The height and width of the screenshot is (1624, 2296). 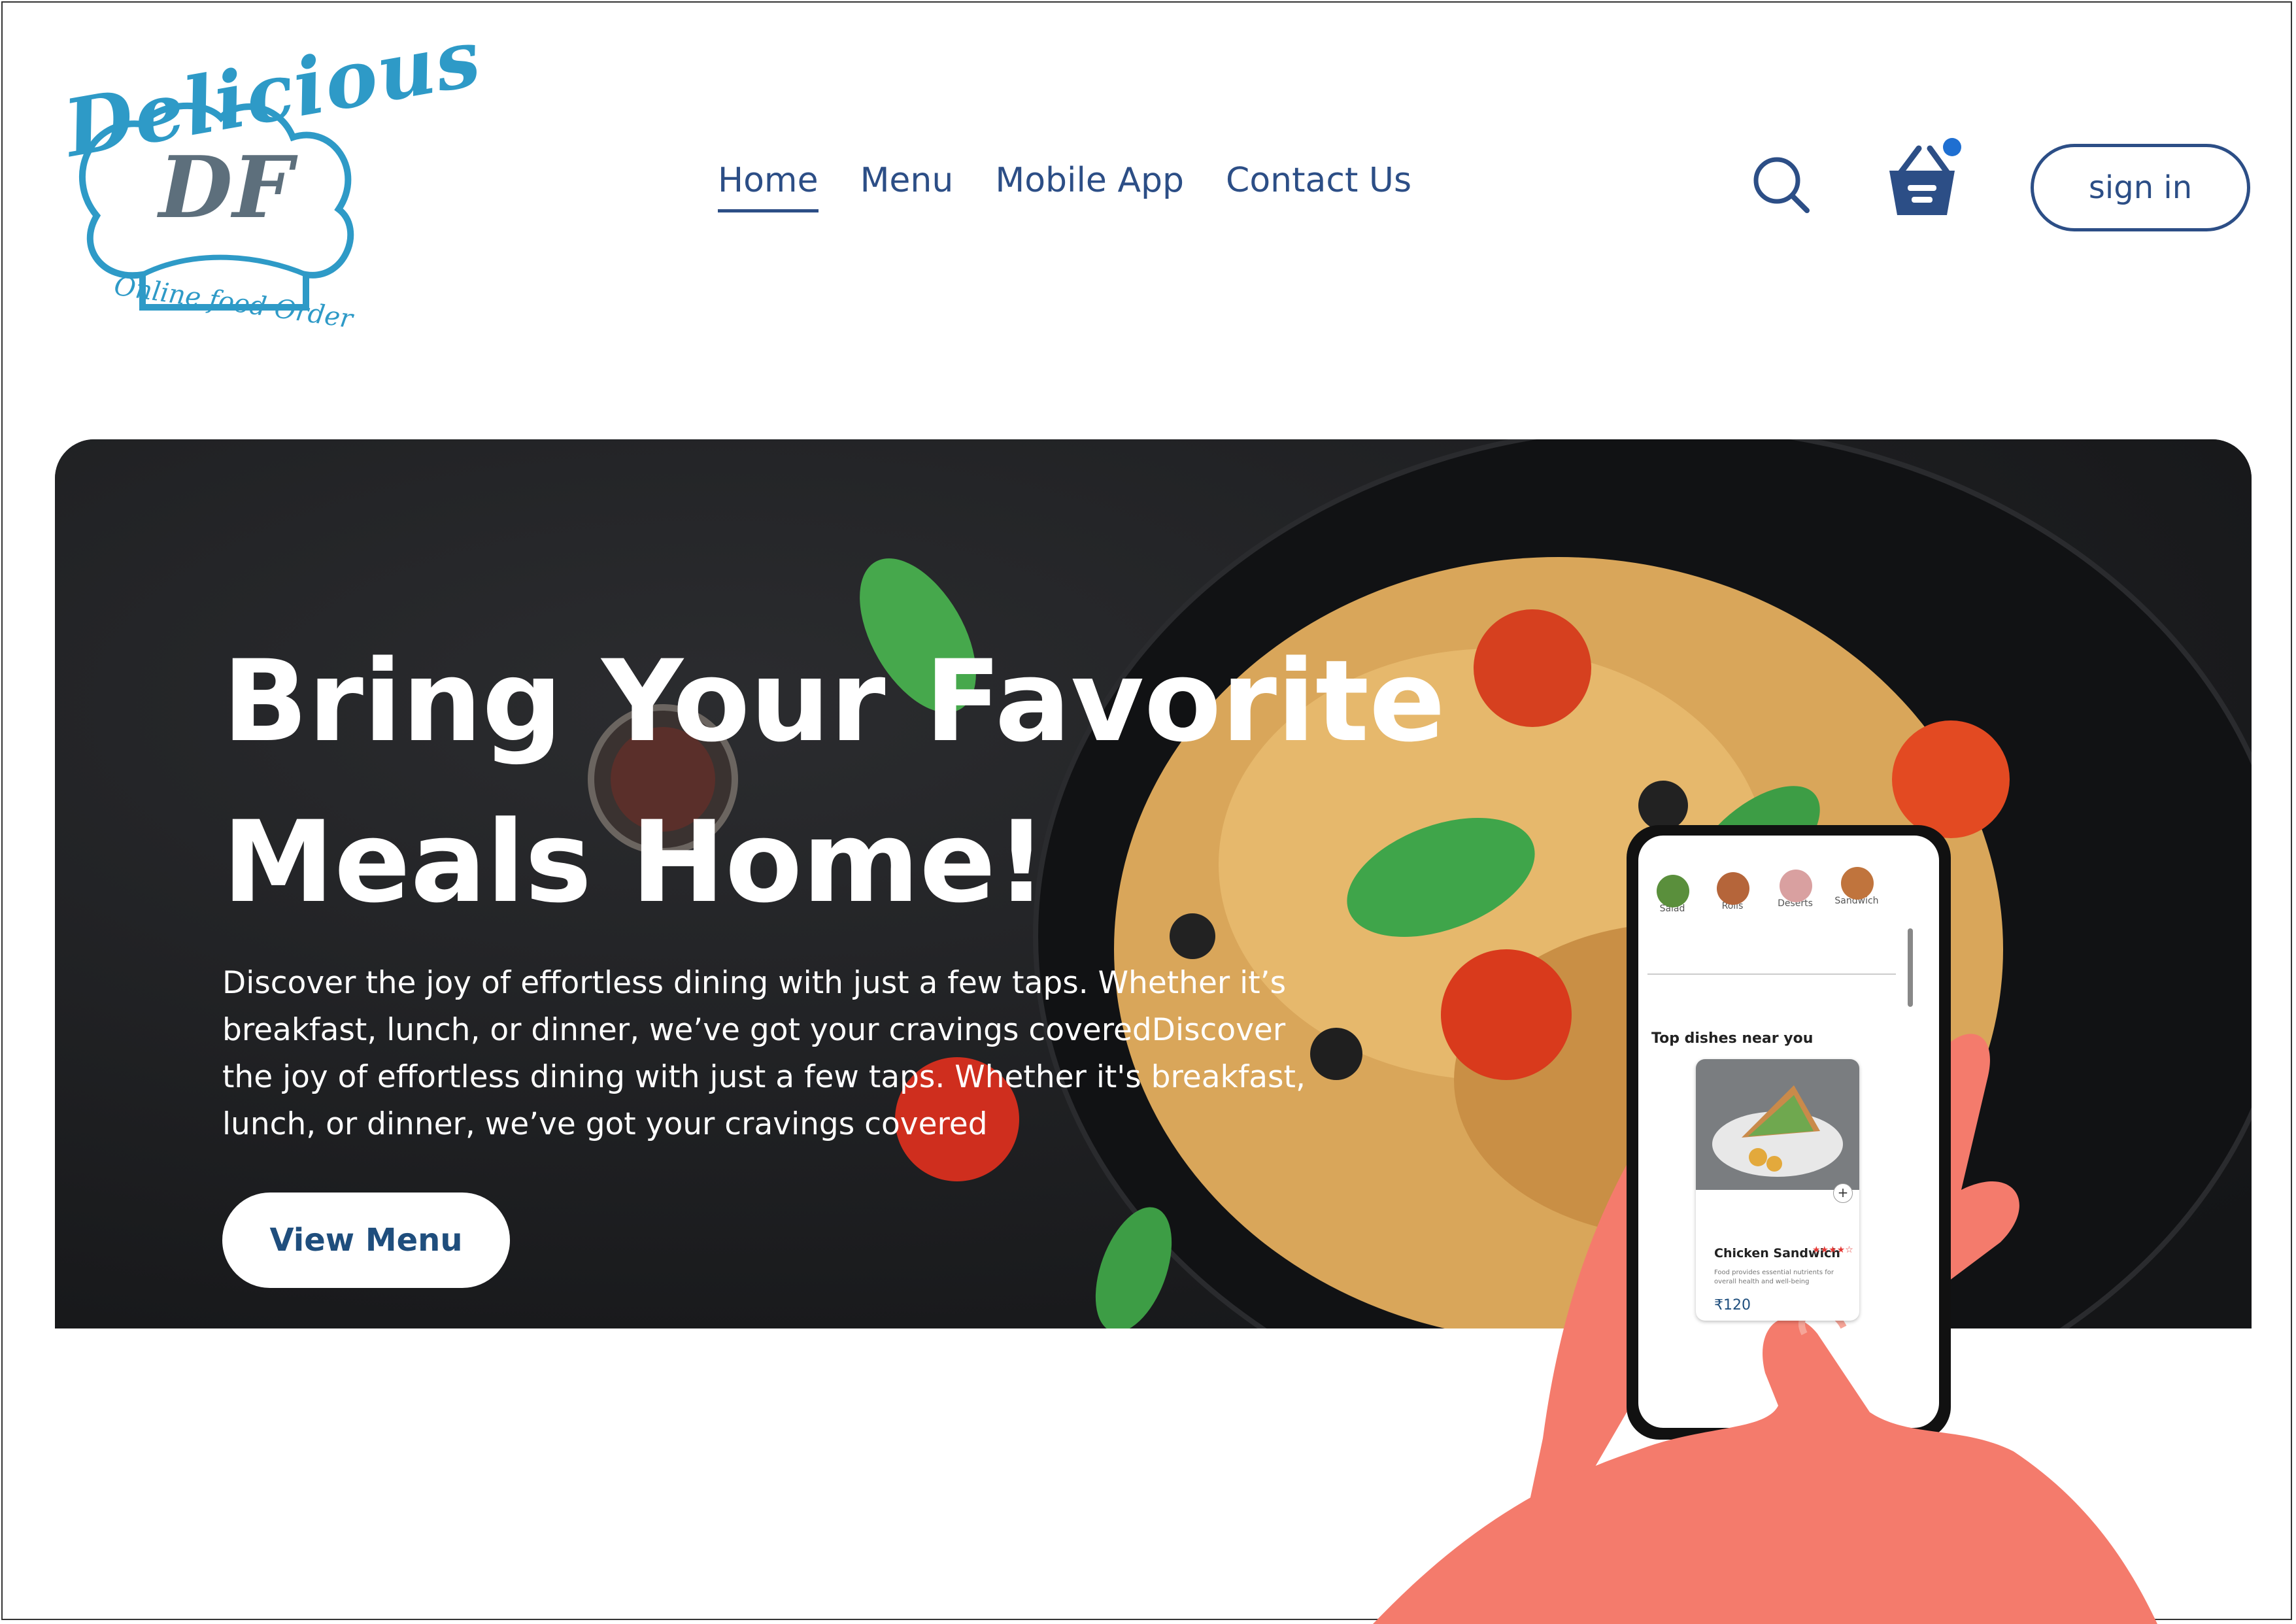 What do you see at coordinates (1843, 1193) in the screenshot?
I see `add-dish-button: +` at bounding box center [1843, 1193].